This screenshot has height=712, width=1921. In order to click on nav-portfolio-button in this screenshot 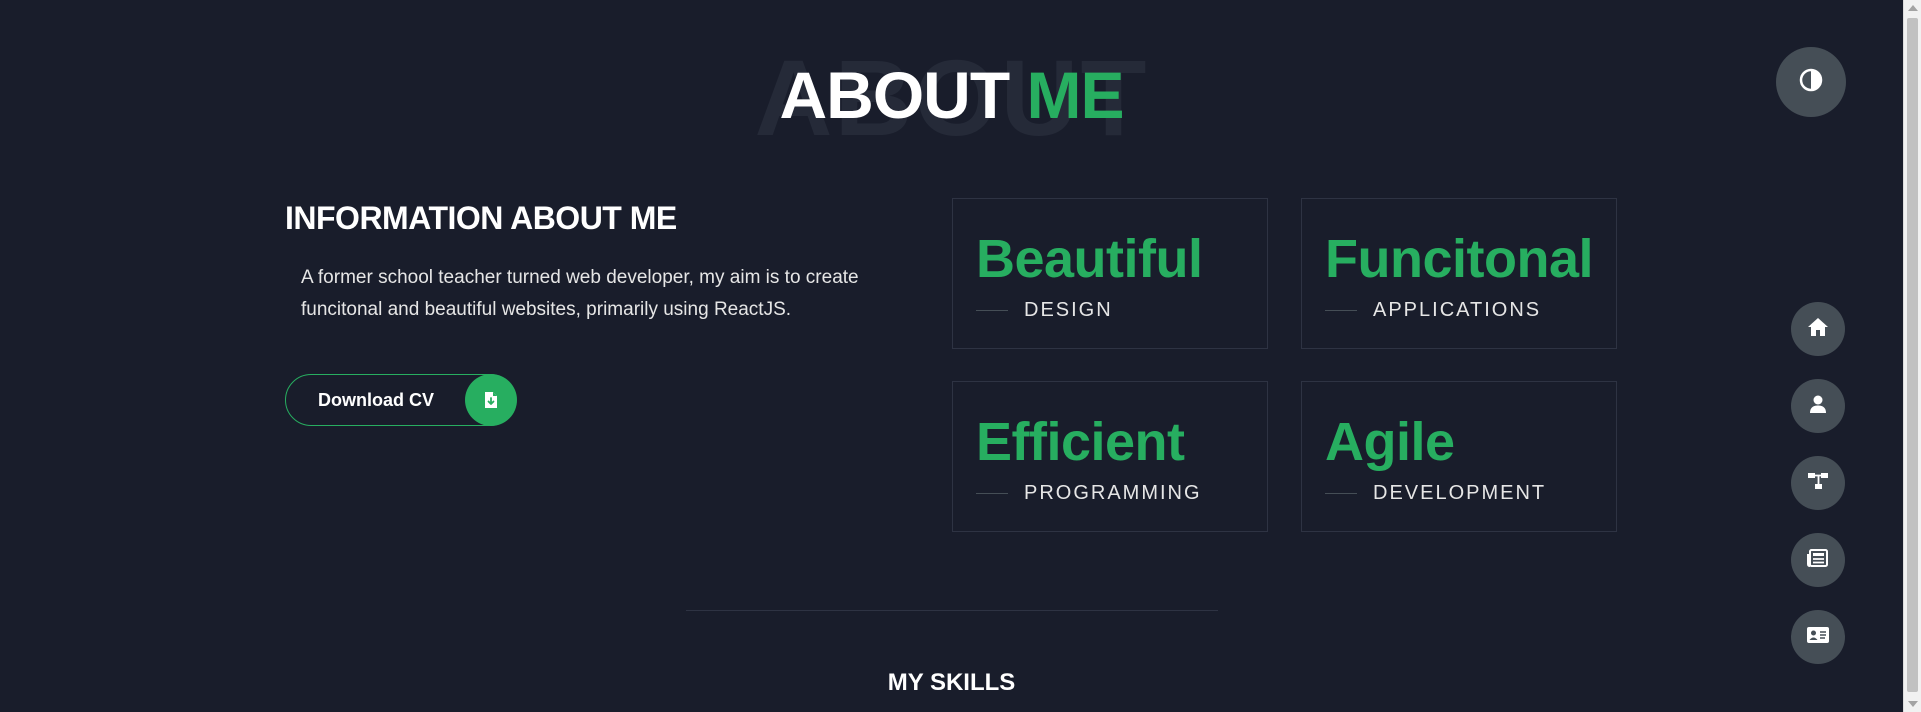, I will do `click(1818, 483)`.